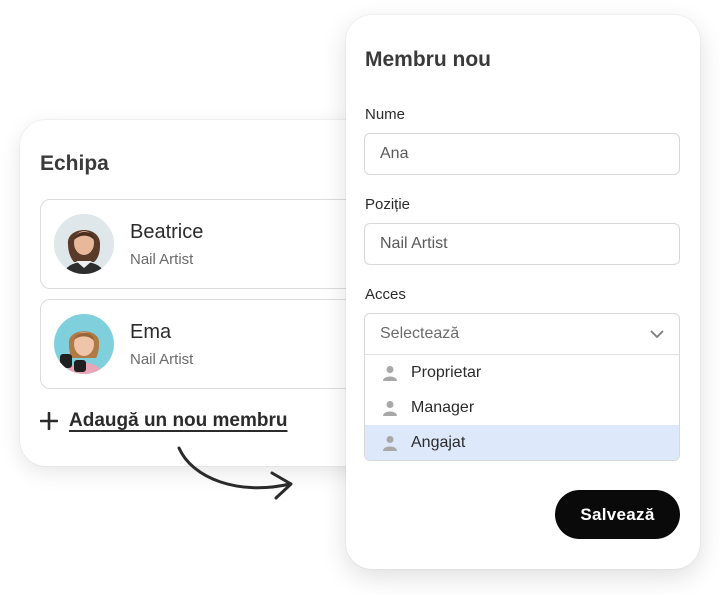 This screenshot has height=594, width=720. What do you see at coordinates (178, 421) in the screenshot?
I see `add-member-link: Adaugă un nou membru` at bounding box center [178, 421].